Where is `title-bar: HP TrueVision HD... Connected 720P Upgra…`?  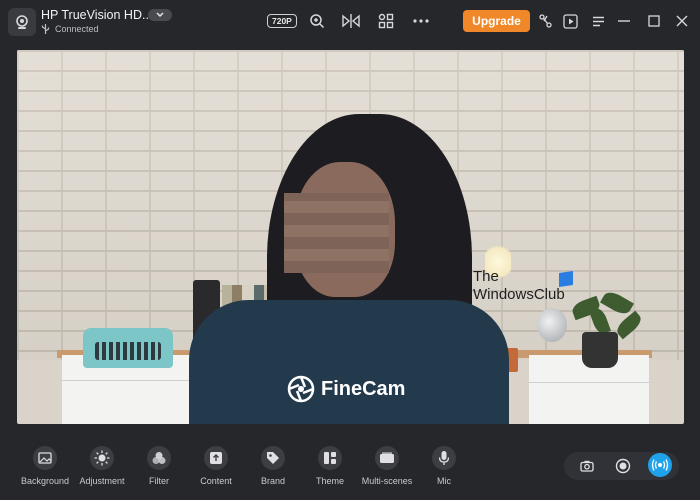 title-bar: HP TrueVision HD... Connected 720P Upgra… is located at coordinates (350, 22).